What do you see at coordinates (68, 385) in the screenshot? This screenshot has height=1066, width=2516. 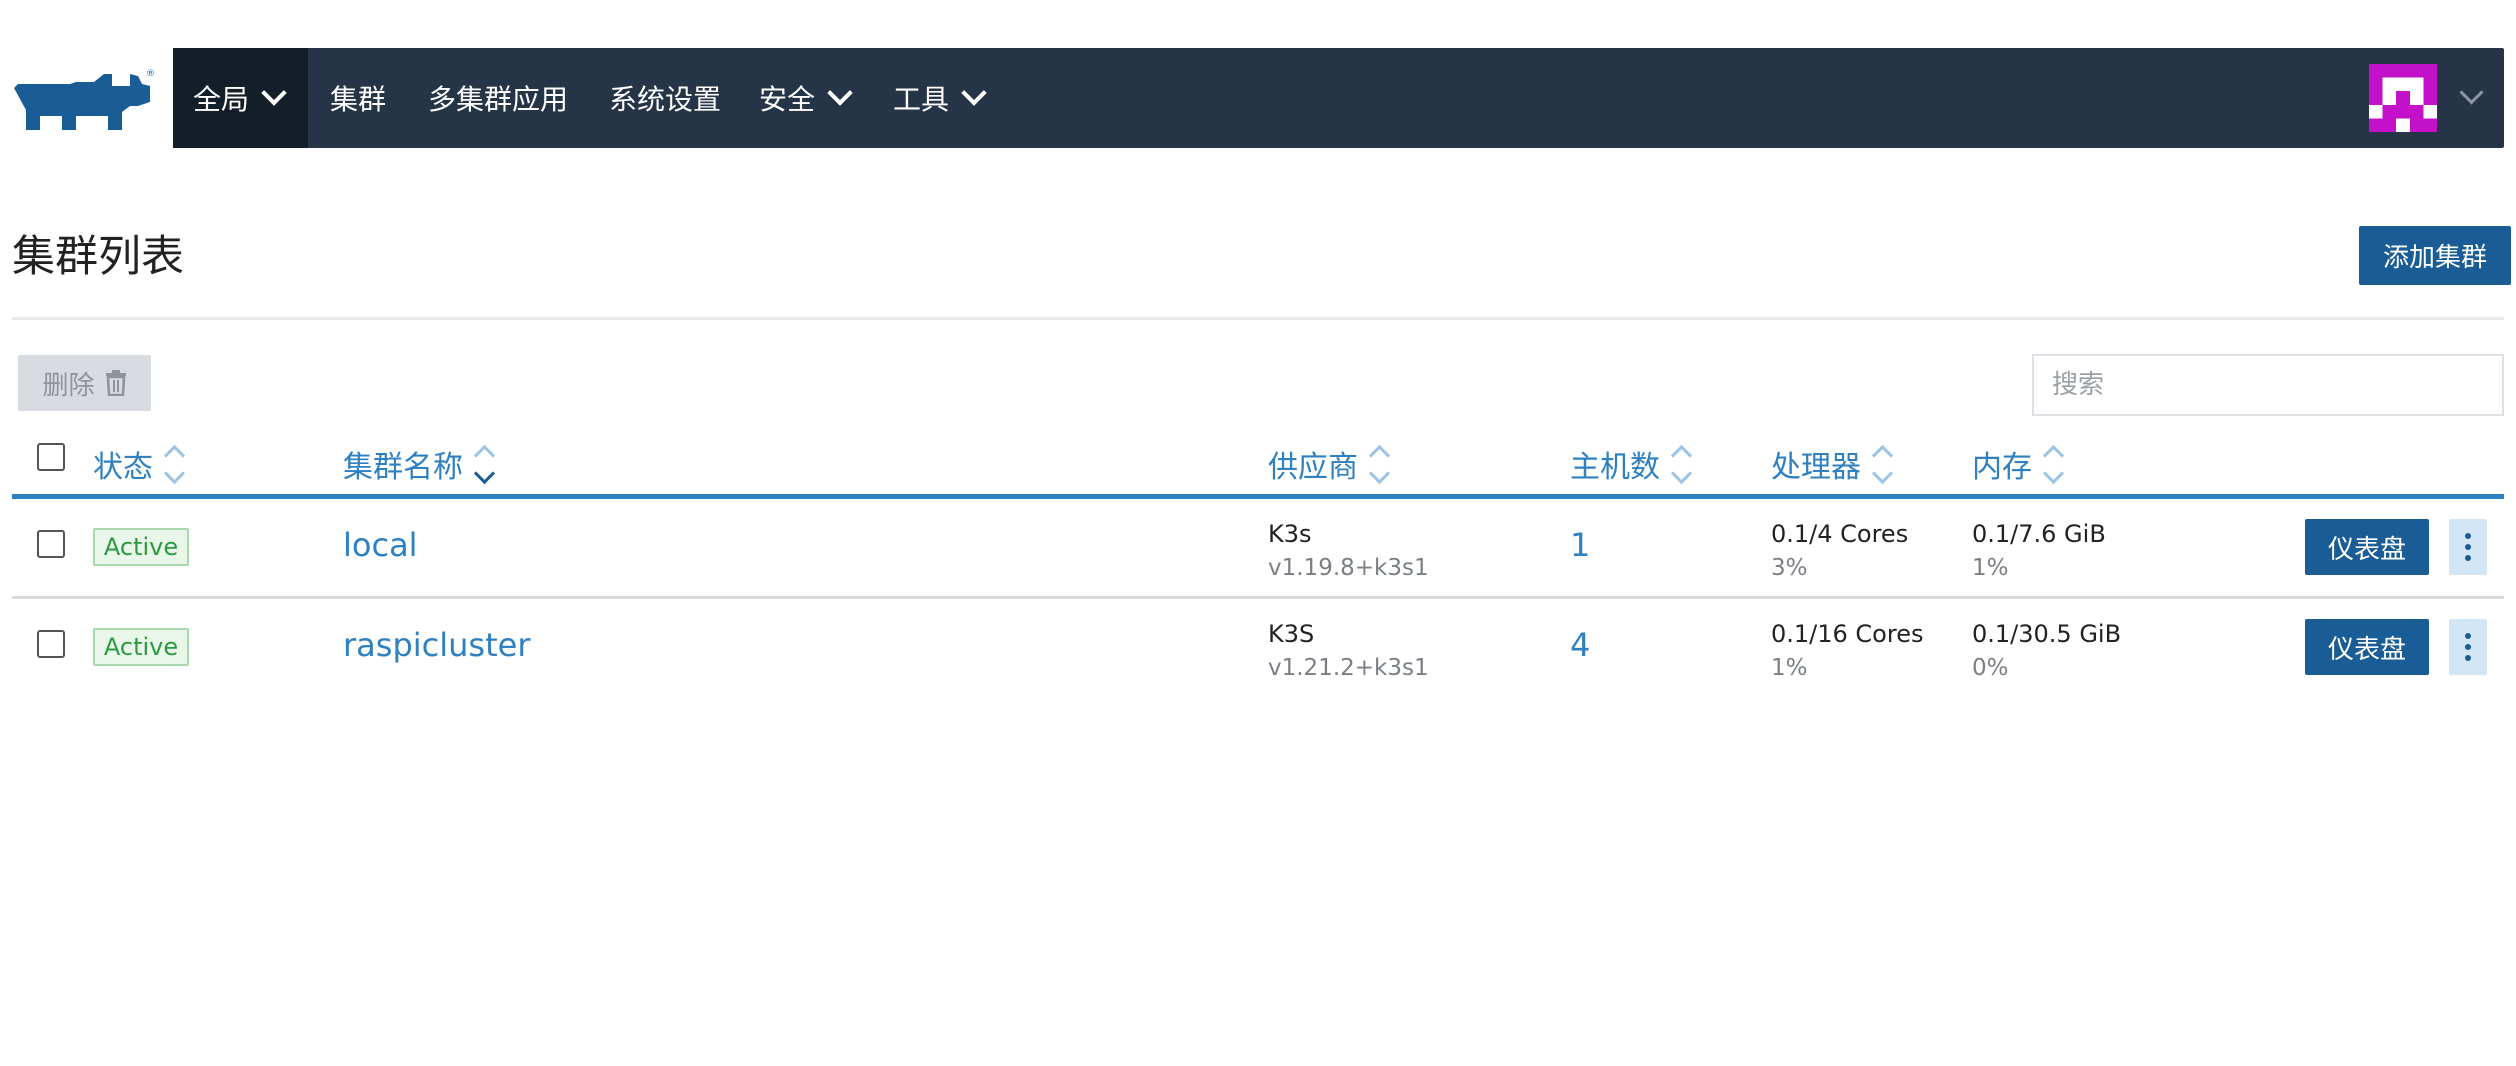 I see `delete-button-label: 删除` at bounding box center [68, 385].